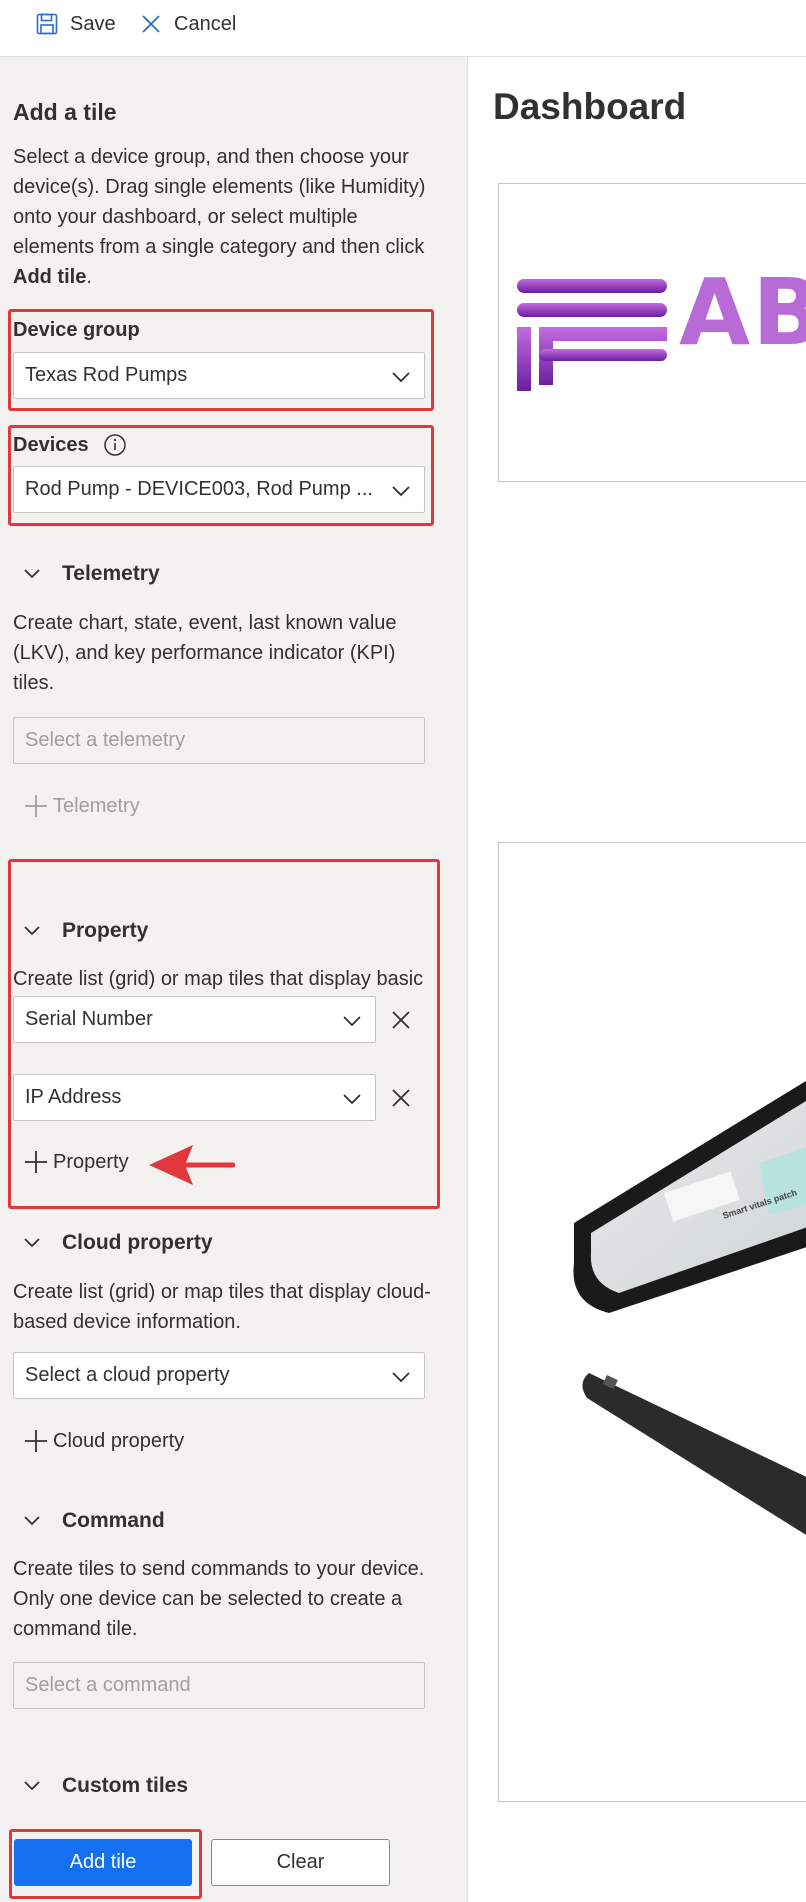  What do you see at coordinates (105, 740) in the screenshot?
I see `telemetry-placeholder: Select a telemetry` at bounding box center [105, 740].